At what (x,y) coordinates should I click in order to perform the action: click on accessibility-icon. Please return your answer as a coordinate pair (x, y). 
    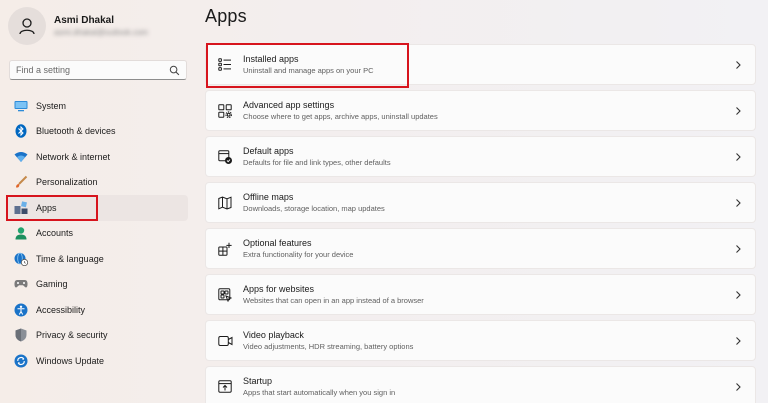
    Looking at the image, I should click on (21, 310).